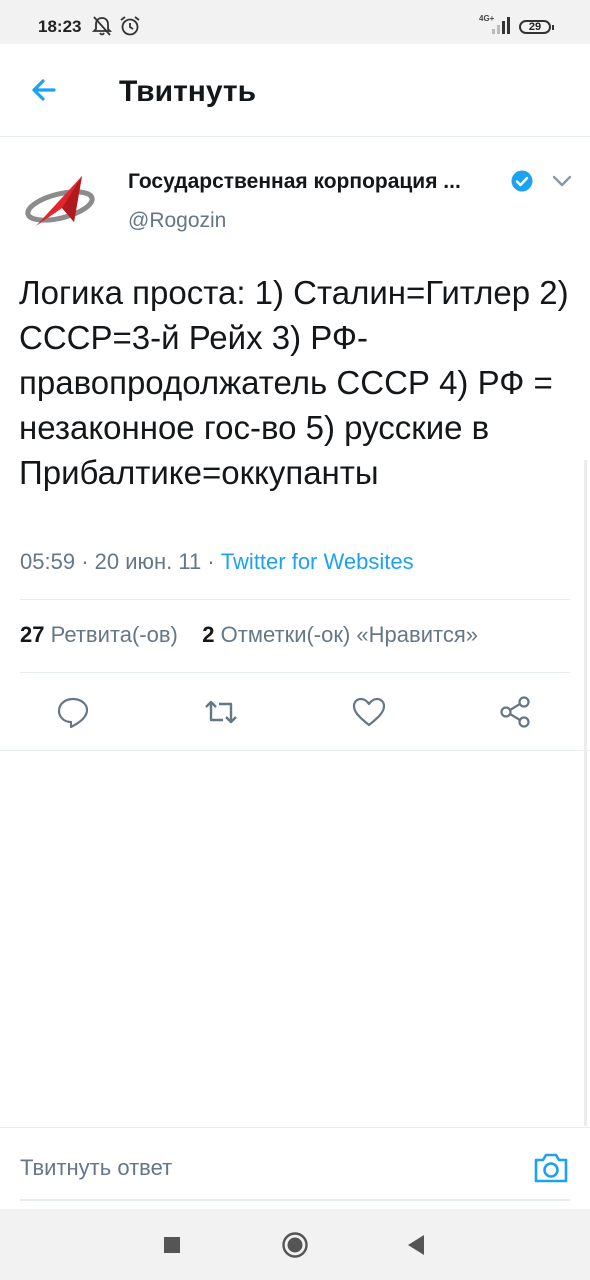 Image resolution: width=590 pixels, height=1280 pixels. Describe the element at coordinates (63, 201) in the screenshot. I see `avatar` at that location.